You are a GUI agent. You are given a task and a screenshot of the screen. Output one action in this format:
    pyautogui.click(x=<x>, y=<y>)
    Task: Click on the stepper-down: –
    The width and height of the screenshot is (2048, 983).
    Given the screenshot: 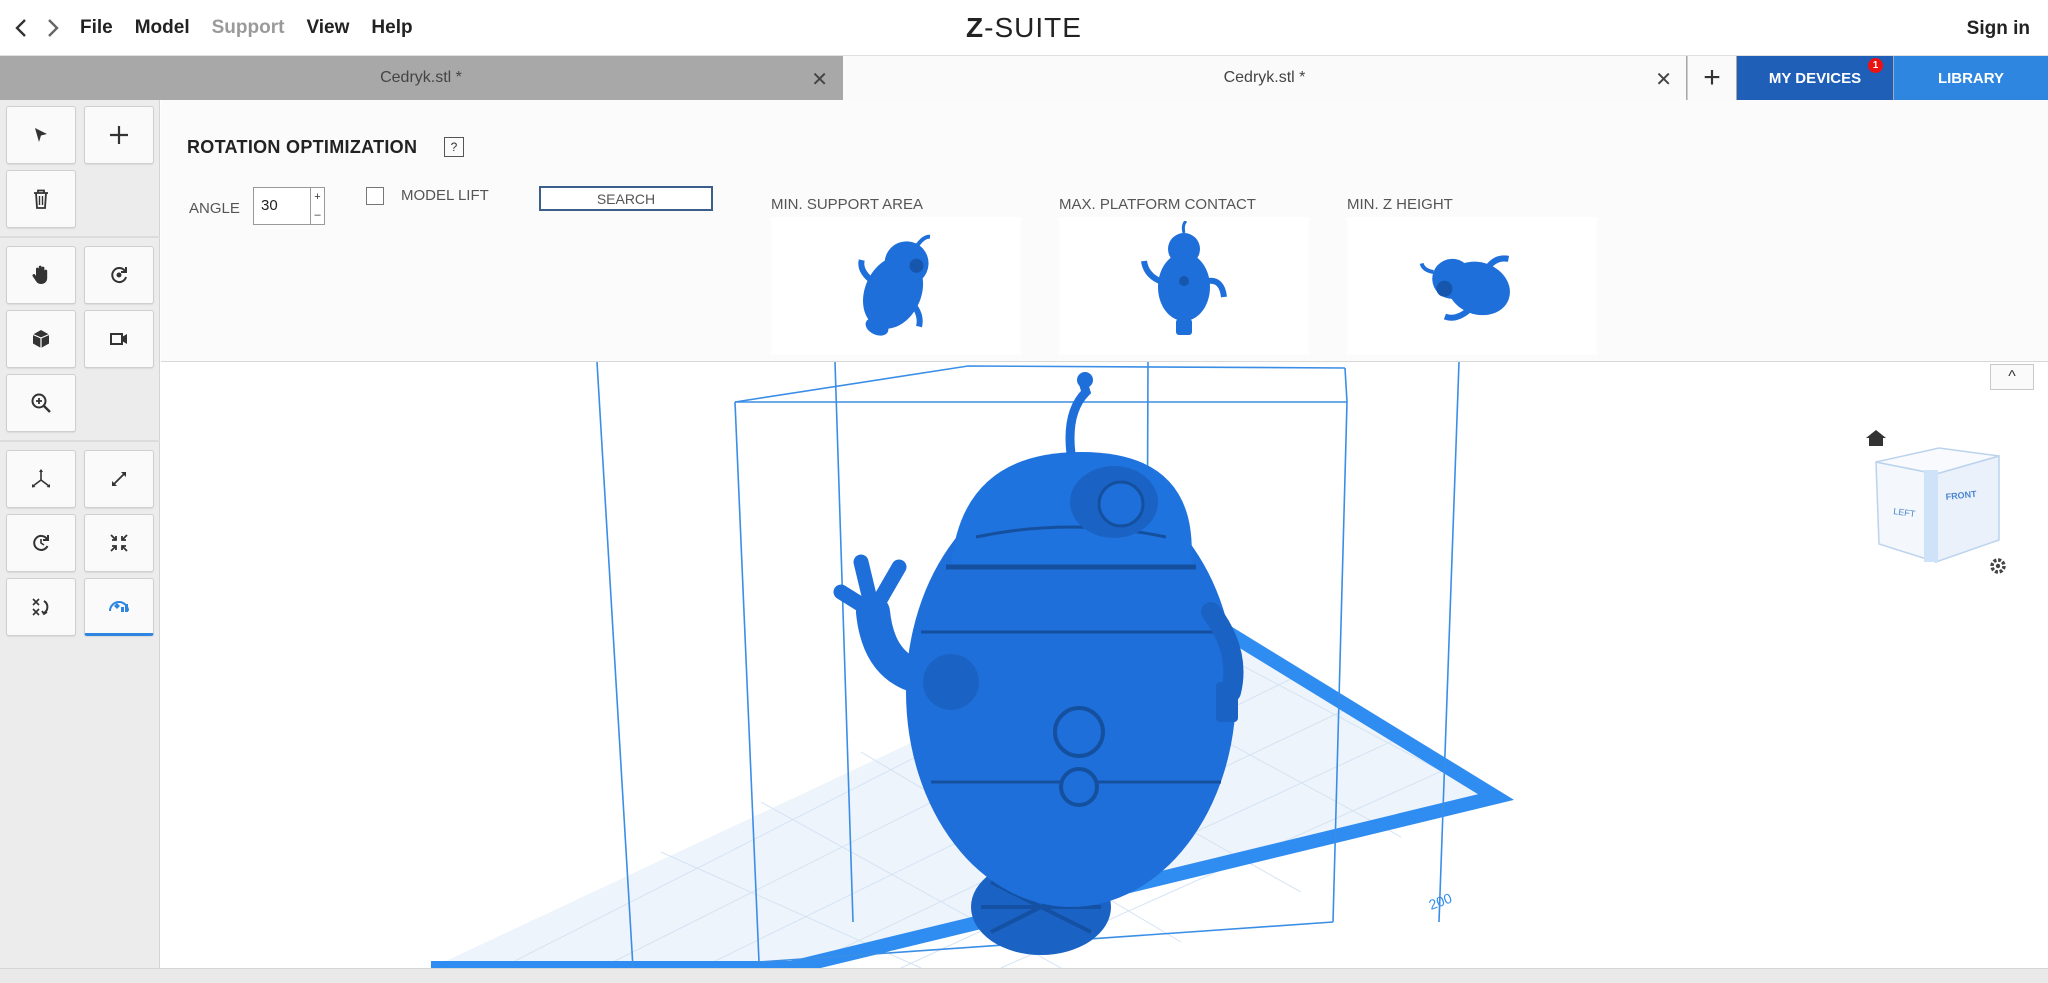 What is the action you would take?
    pyautogui.click(x=317, y=215)
    